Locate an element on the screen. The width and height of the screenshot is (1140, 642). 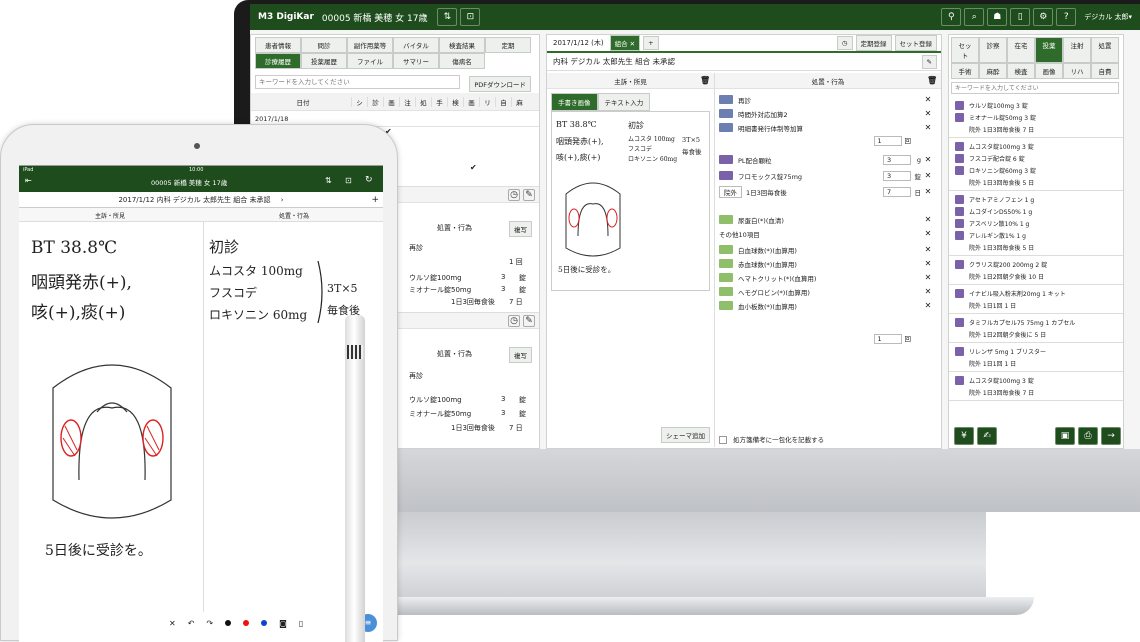
chevron-right-icon: › is located at coordinates (282, 200).